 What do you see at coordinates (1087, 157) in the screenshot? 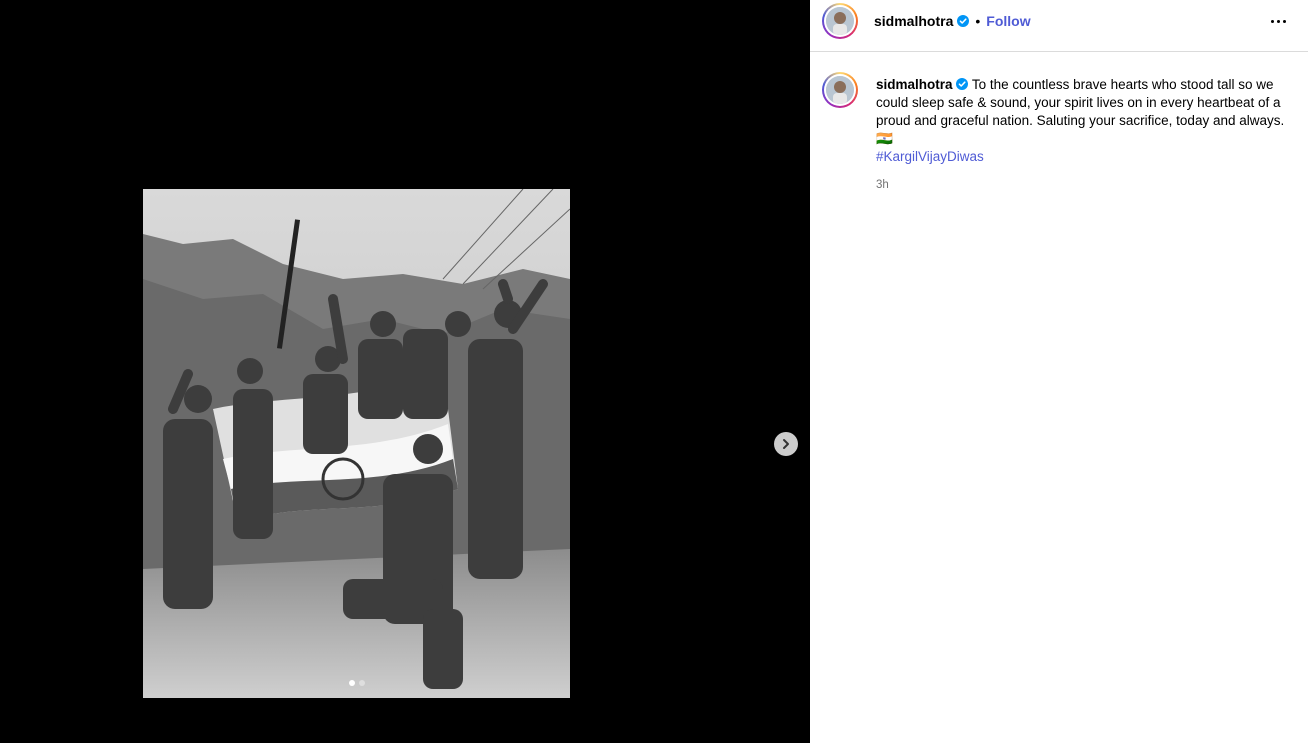
I see `hashtag-link: #KargilVijayDiwas` at bounding box center [1087, 157].